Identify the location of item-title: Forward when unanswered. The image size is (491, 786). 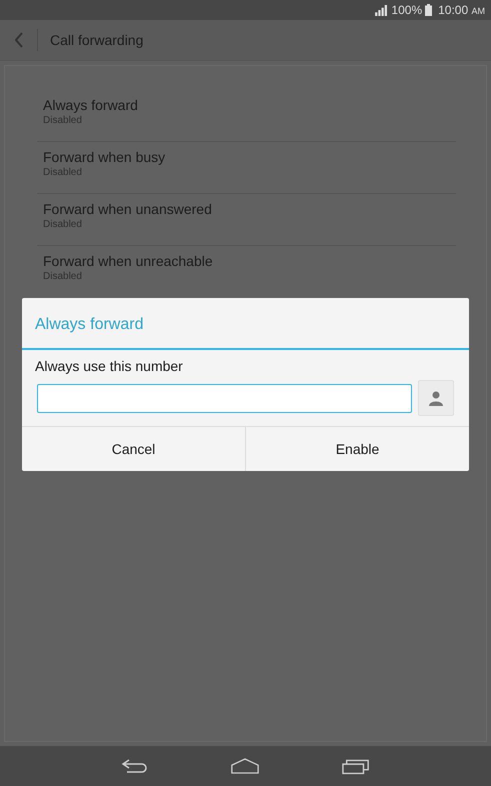
(128, 209).